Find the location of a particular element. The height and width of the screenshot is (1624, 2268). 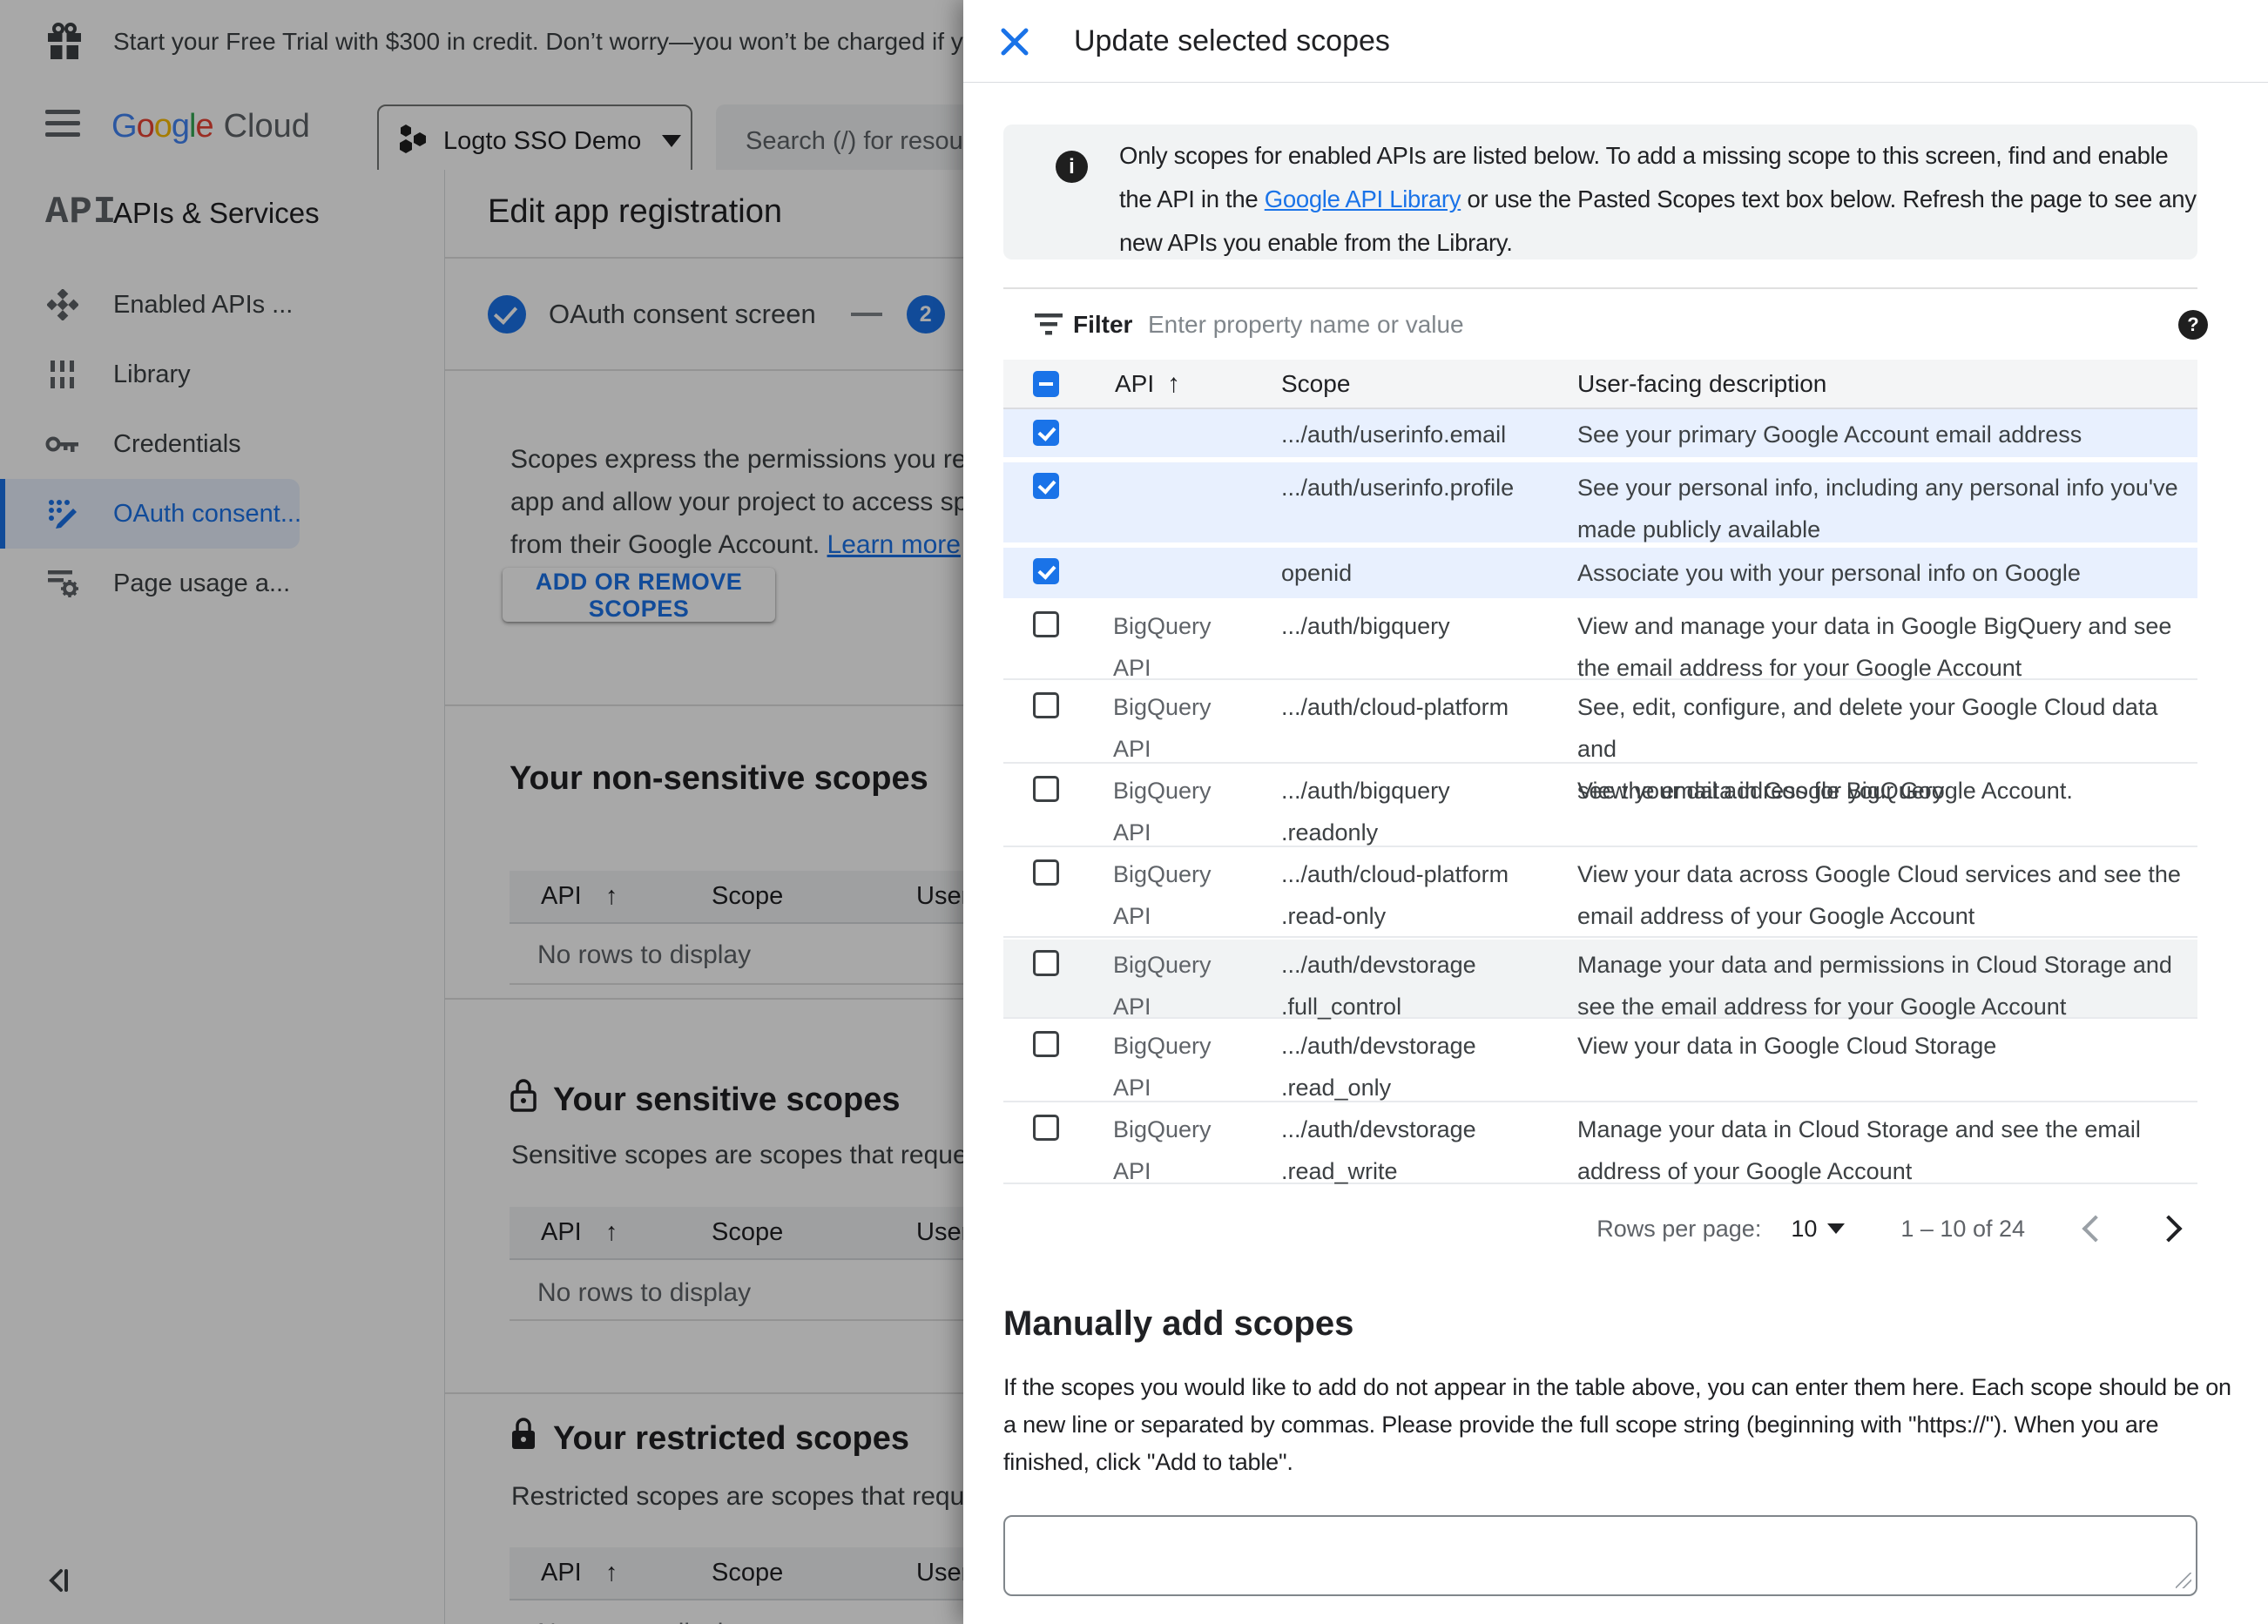

column-scope: Scope is located at coordinates (1315, 384).